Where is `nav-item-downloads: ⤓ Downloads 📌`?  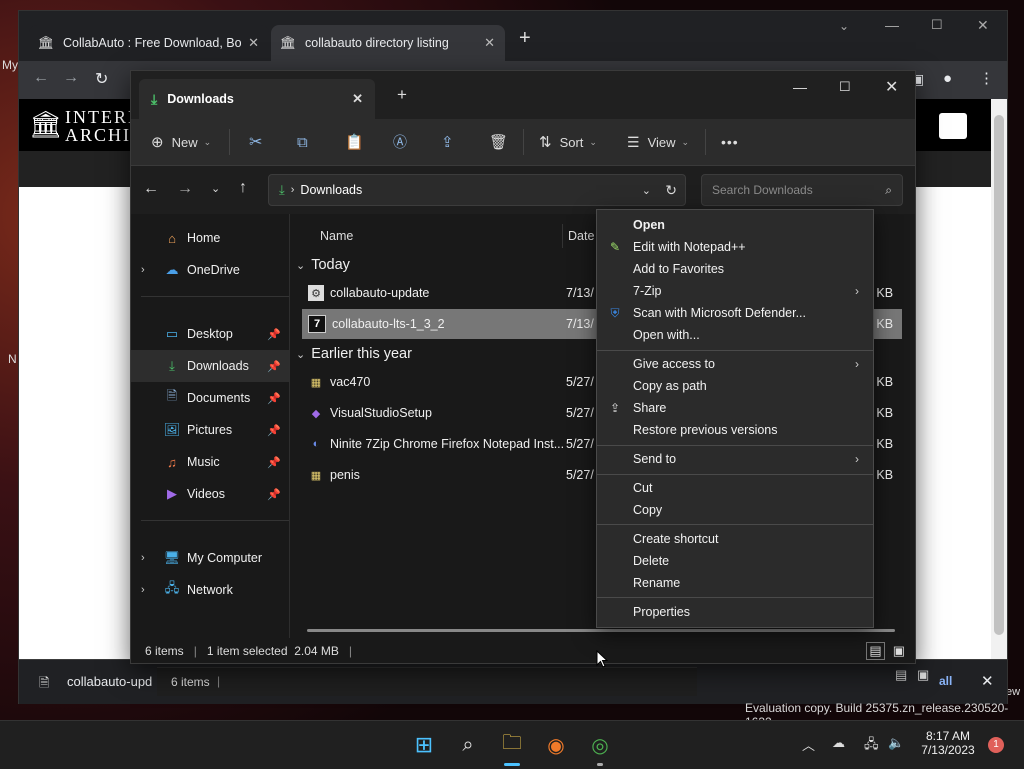 nav-item-downloads: ⤓ Downloads 📌 is located at coordinates (210, 366).